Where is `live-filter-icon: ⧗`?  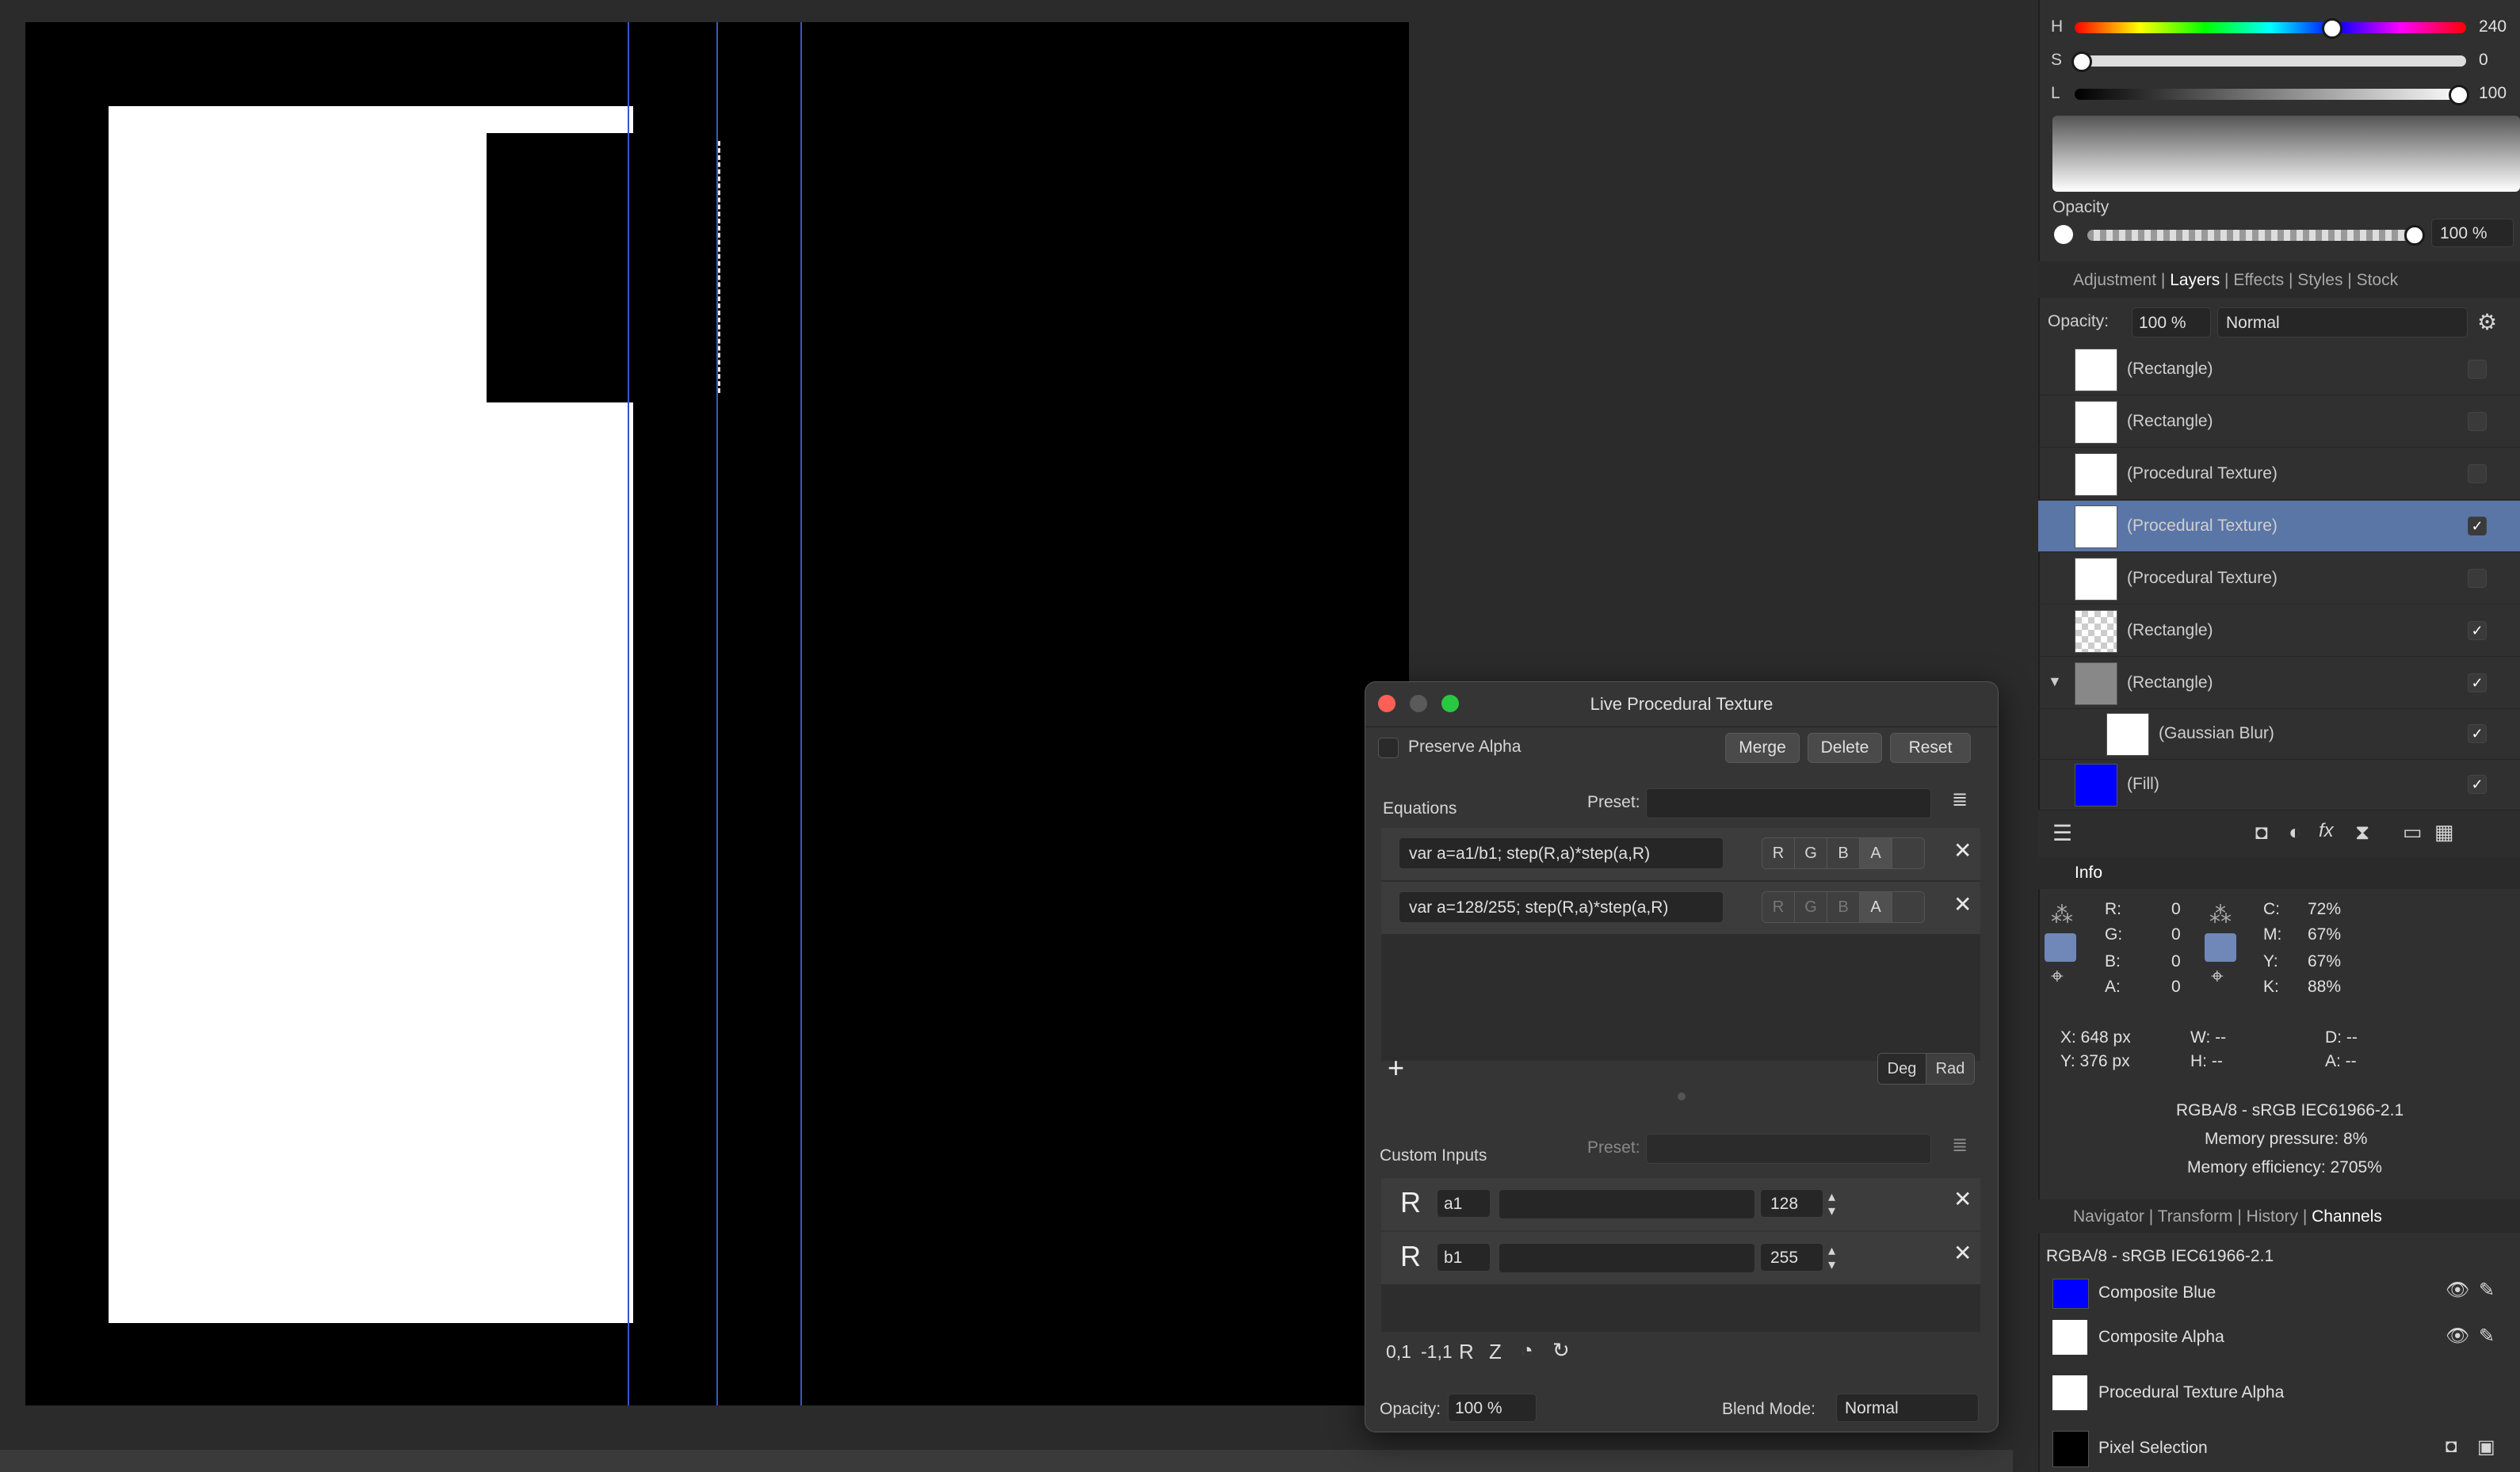
live-filter-icon: ⧗ is located at coordinates (2362, 832).